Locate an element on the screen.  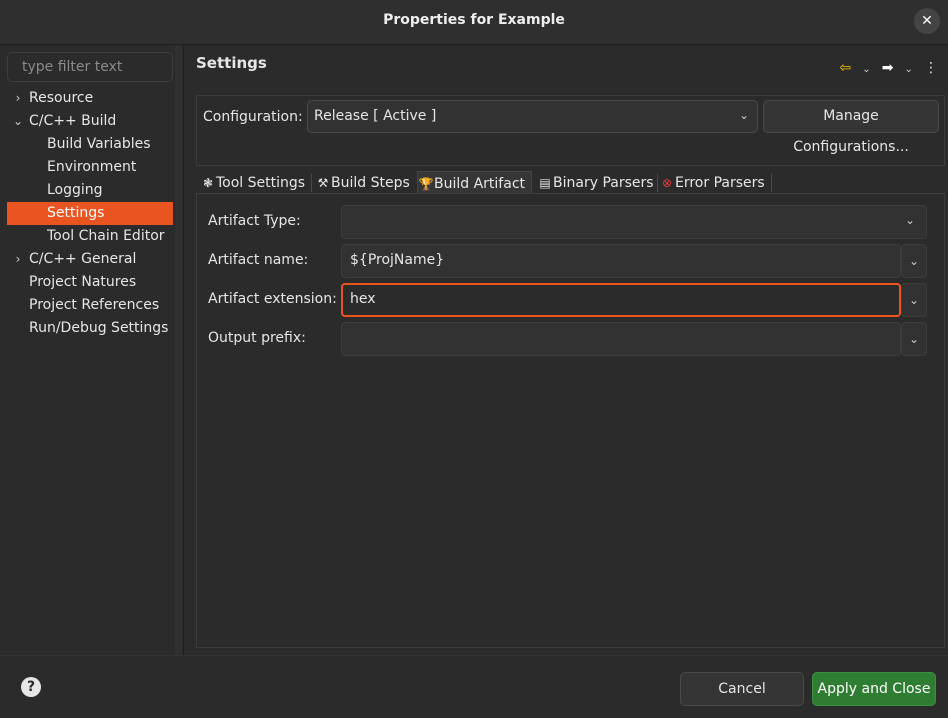
artifact-extension-input: hex is located at coordinates (621, 300).